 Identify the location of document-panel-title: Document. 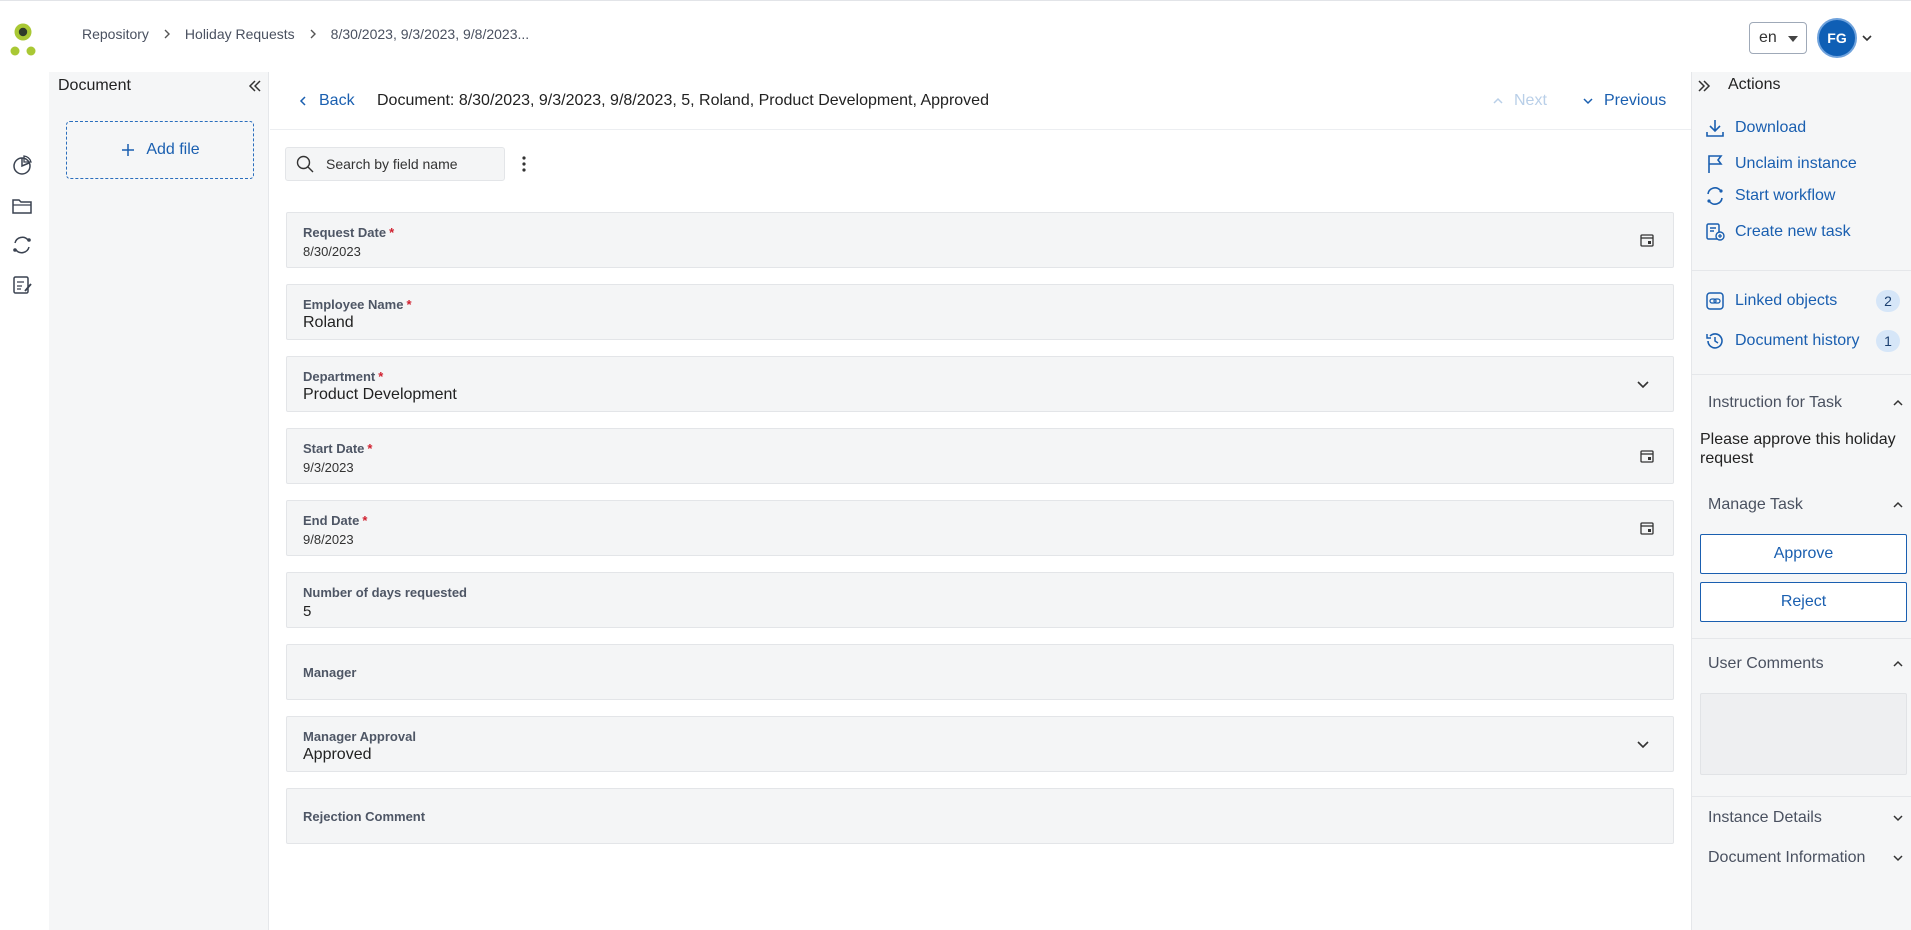
(94, 85).